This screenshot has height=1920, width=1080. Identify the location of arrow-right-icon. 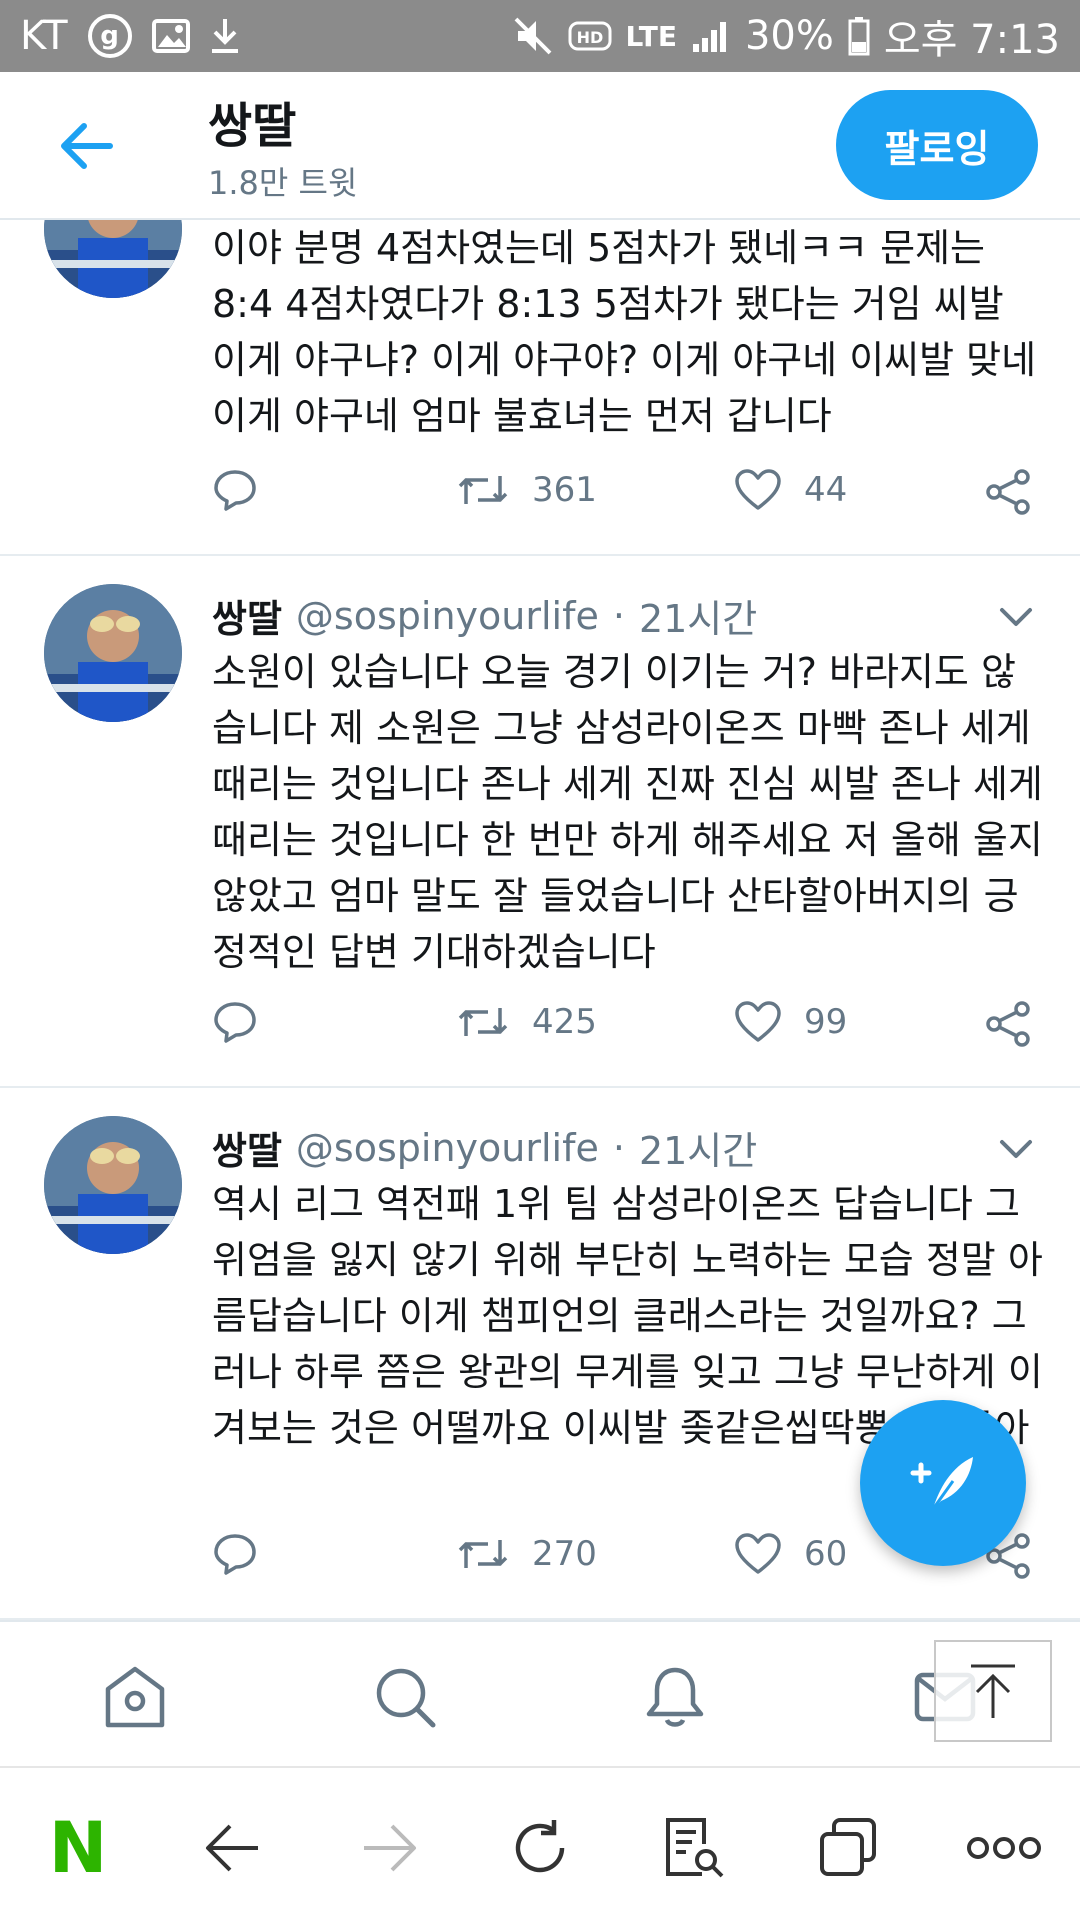
(390, 1848).